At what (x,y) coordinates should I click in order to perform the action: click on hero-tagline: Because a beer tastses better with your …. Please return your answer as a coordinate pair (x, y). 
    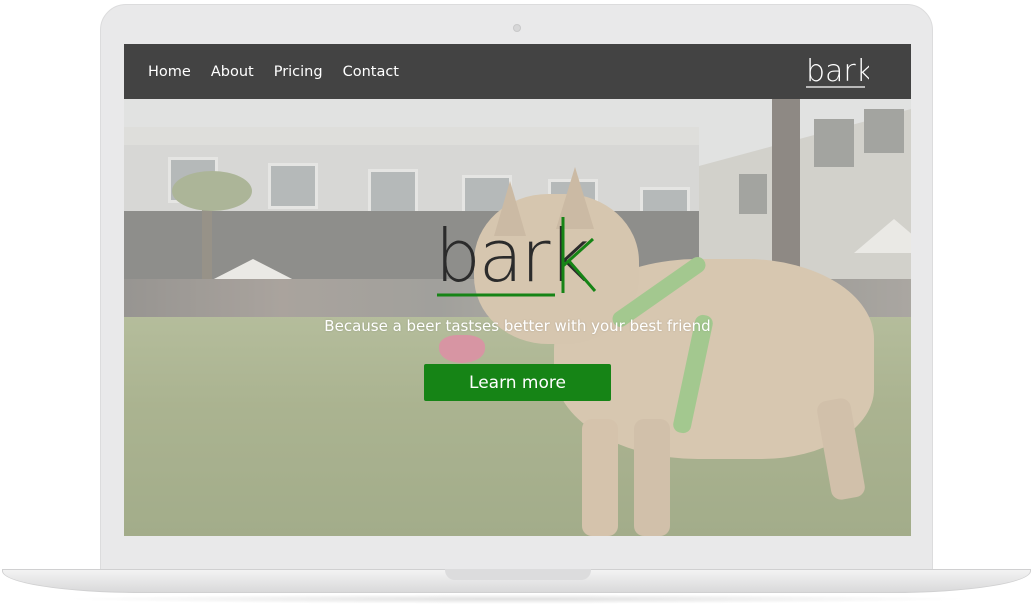
    Looking at the image, I should click on (517, 326).